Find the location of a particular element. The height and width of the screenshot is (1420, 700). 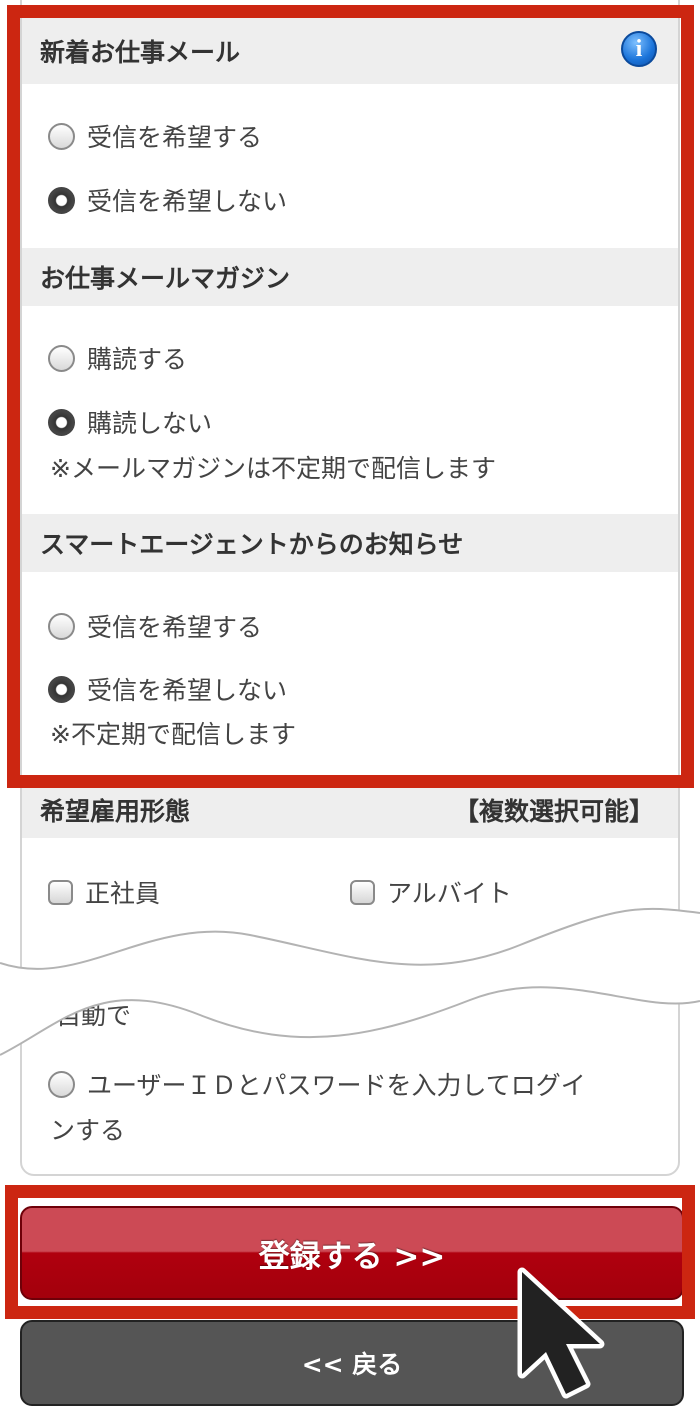

back-button-label: << 戻る is located at coordinates (352, 1364).